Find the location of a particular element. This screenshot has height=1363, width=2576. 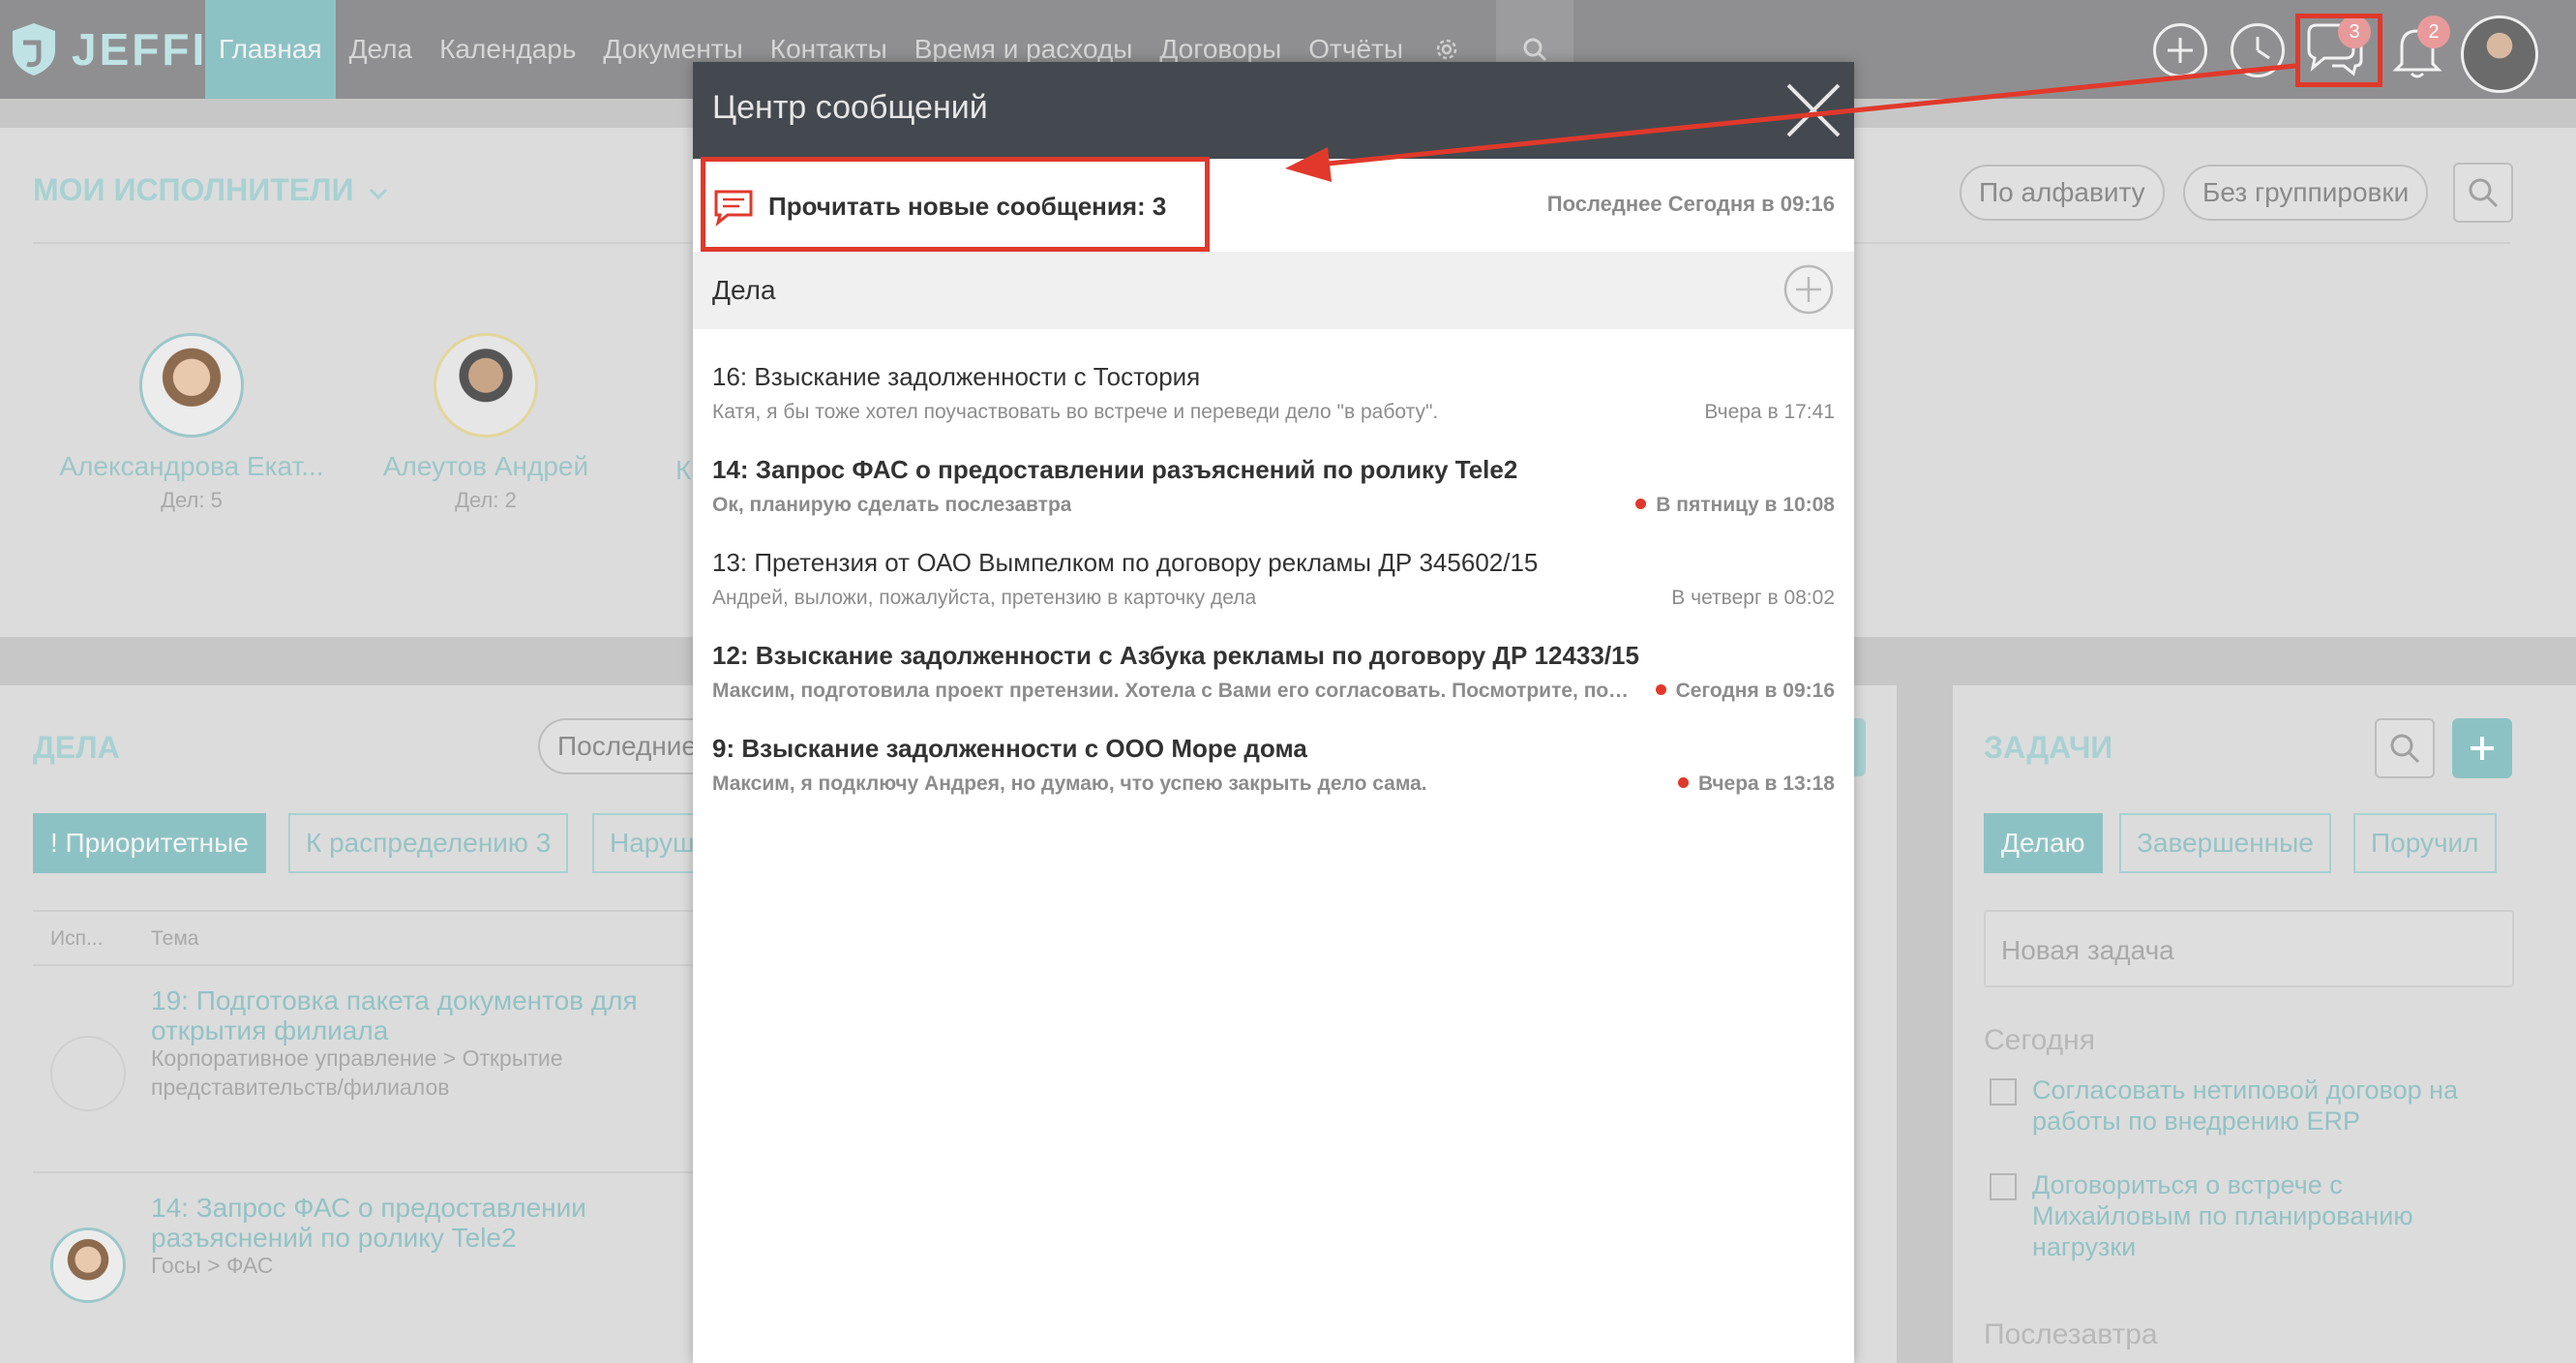

performer-card: Алеутов Андрей Дел: 2 is located at coordinates (486, 423).